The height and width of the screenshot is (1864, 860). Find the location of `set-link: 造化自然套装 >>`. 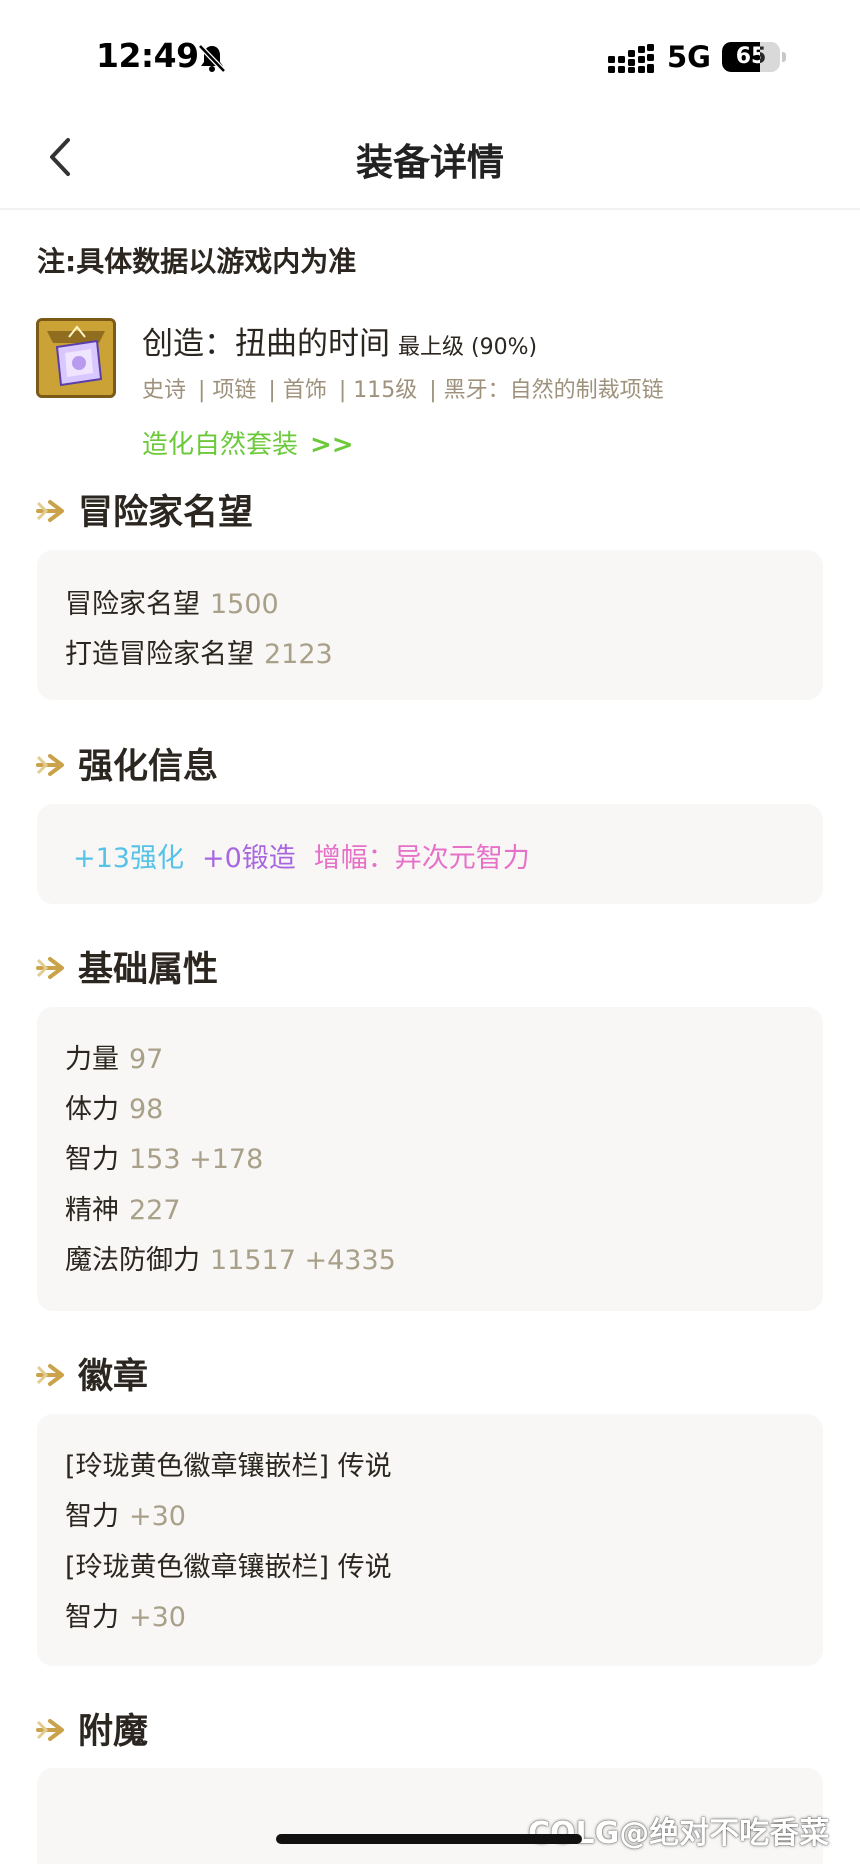

set-link: 造化自然套装 >> is located at coordinates (248, 442).